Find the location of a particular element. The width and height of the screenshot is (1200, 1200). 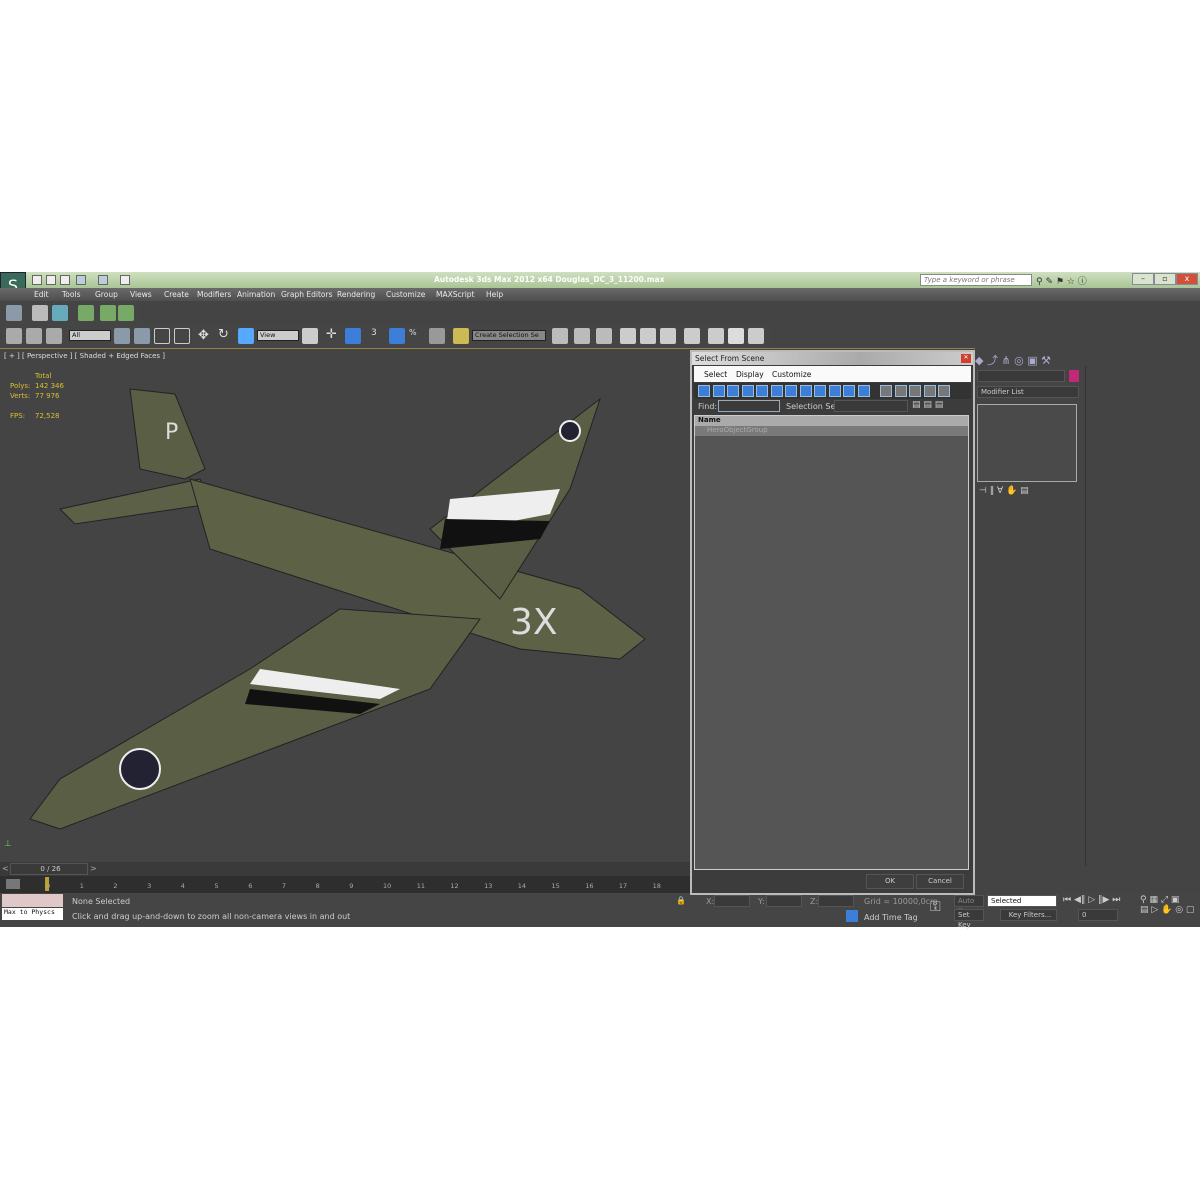

stack-controls-icons: ⊣ ‖ ∀ ✋ ▤ is located at coordinates (1004, 491).